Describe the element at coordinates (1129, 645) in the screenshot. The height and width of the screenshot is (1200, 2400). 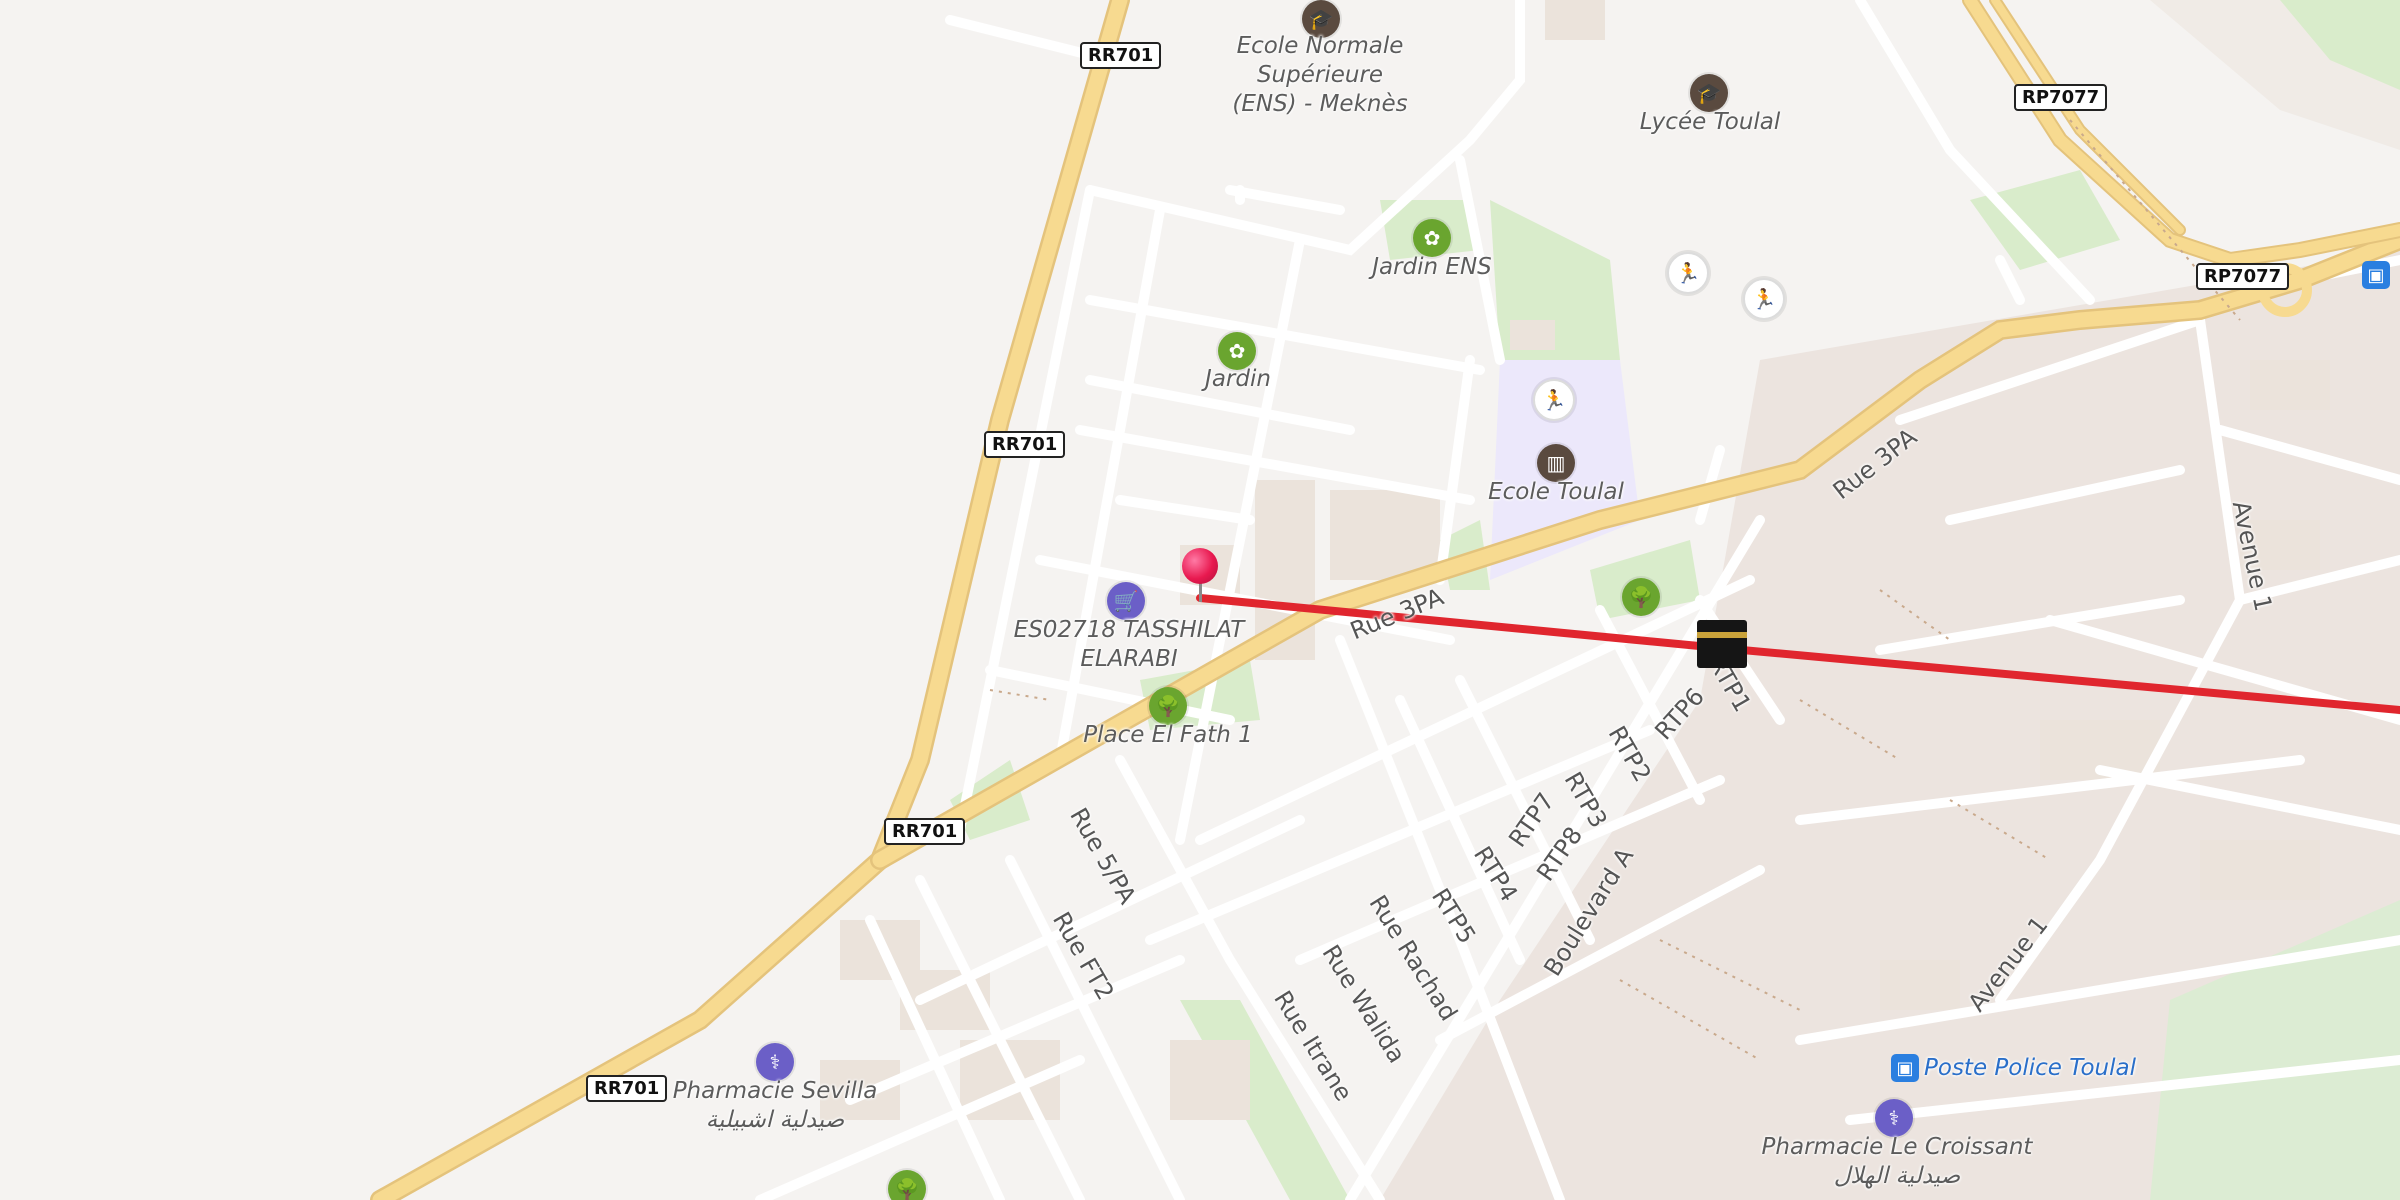
I see `place-label-tasshilat: ES02718 TASSHILAT ELARABI` at that location.